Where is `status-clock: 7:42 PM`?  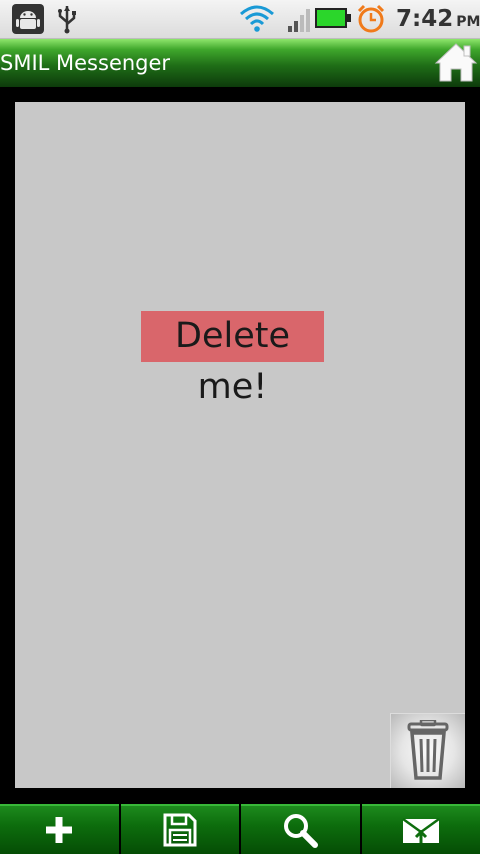
status-clock: 7:42 PM is located at coordinates (438, 19).